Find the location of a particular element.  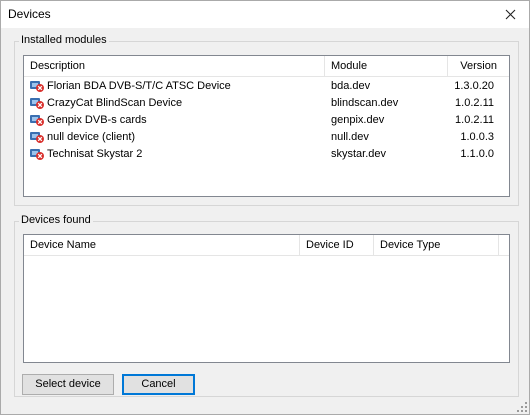

devices-found-legend: Devices found is located at coordinates (56, 220).